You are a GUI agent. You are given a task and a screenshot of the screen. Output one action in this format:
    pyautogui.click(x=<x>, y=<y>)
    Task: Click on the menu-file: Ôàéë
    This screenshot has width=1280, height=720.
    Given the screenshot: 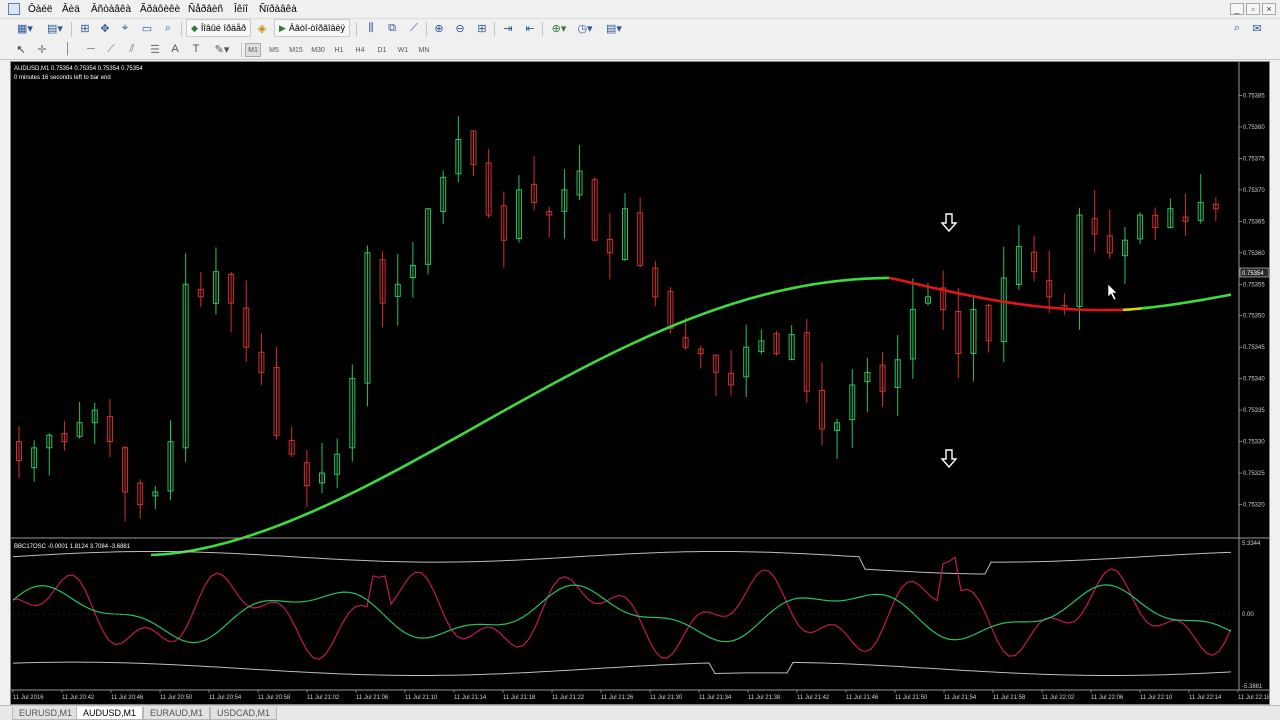 What is the action you would take?
    pyautogui.click(x=40, y=9)
    